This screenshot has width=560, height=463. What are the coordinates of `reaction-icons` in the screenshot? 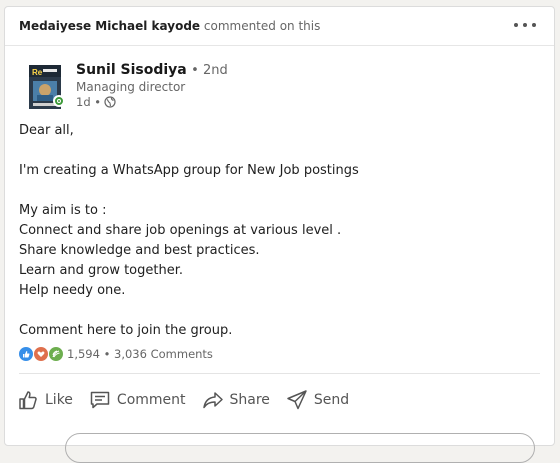 It's located at (41, 354).